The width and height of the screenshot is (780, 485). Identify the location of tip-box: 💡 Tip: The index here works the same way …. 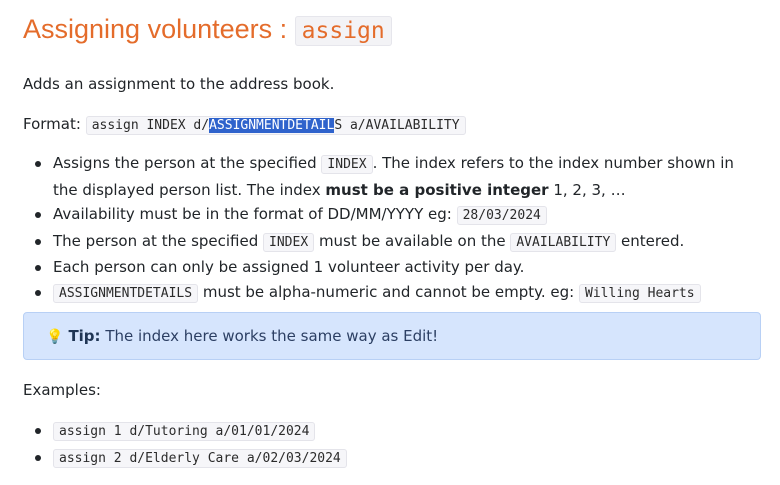
(392, 336).